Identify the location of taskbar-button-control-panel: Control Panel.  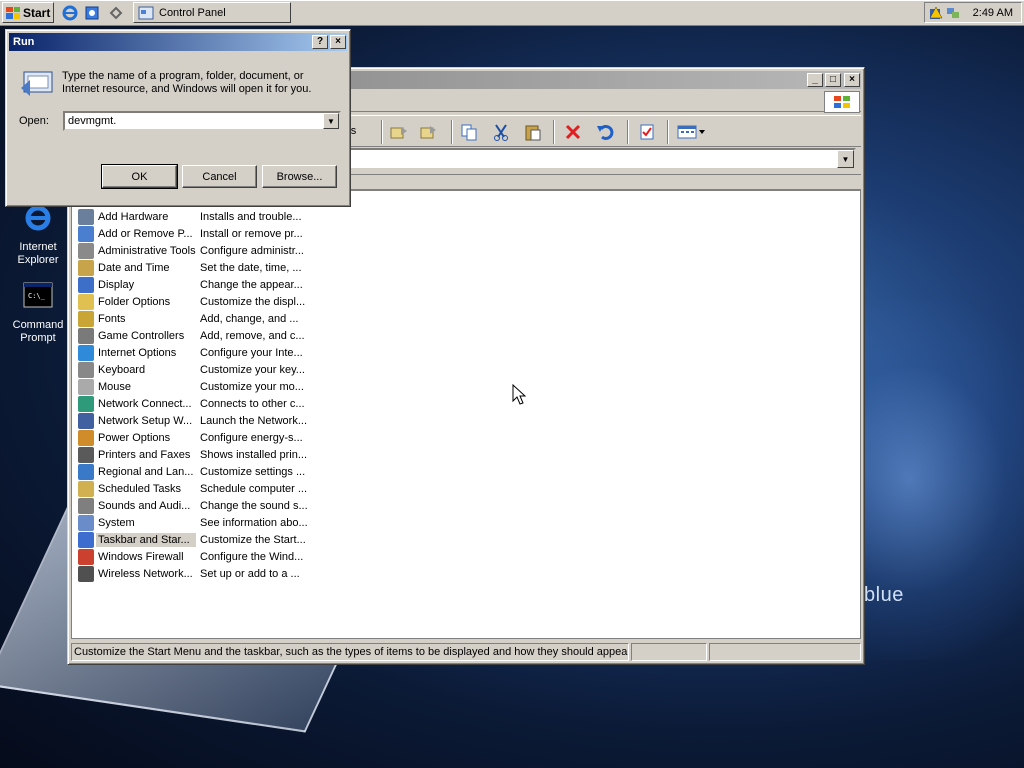
(212, 12).